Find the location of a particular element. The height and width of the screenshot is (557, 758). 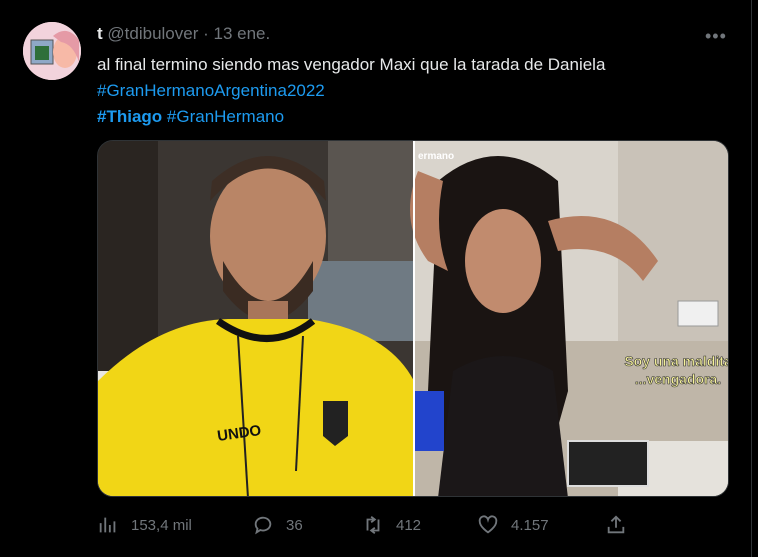

reply-icon is located at coordinates (263, 525).